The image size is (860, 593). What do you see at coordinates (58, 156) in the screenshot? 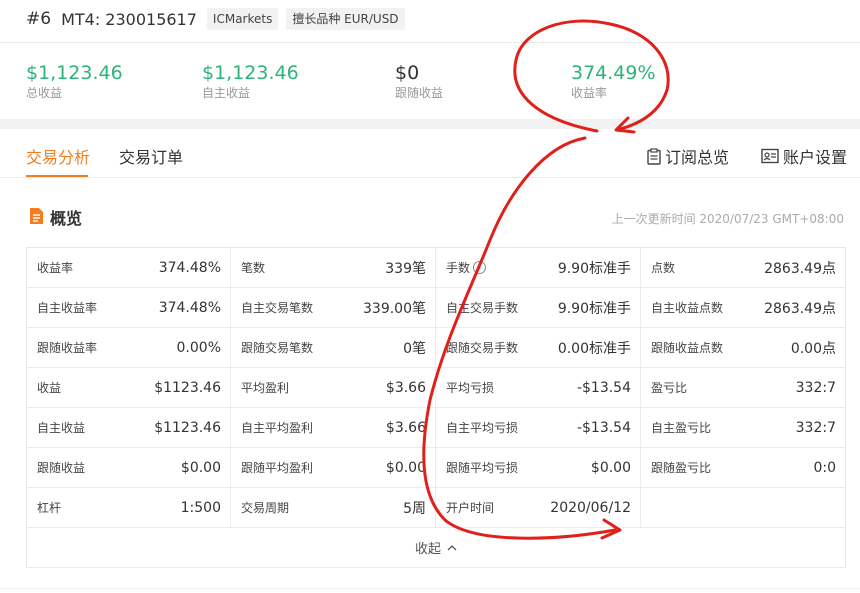
I see `tab-trade-analysis: 交易分析` at bounding box center [58, 156].